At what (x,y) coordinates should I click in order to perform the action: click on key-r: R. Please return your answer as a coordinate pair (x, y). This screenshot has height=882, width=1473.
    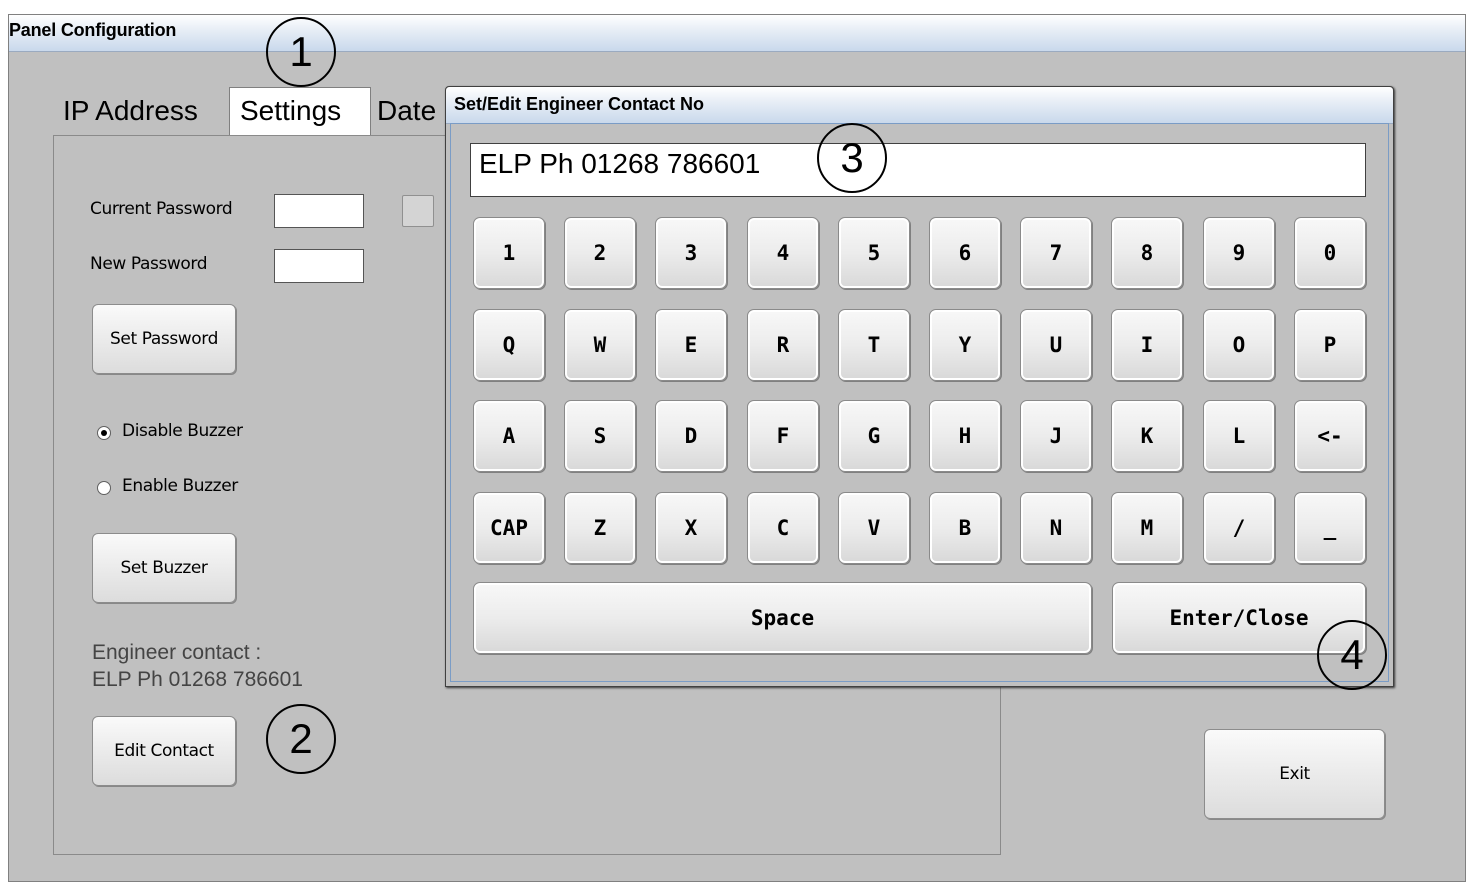
    Looking at the image, I should click on (783, 345).